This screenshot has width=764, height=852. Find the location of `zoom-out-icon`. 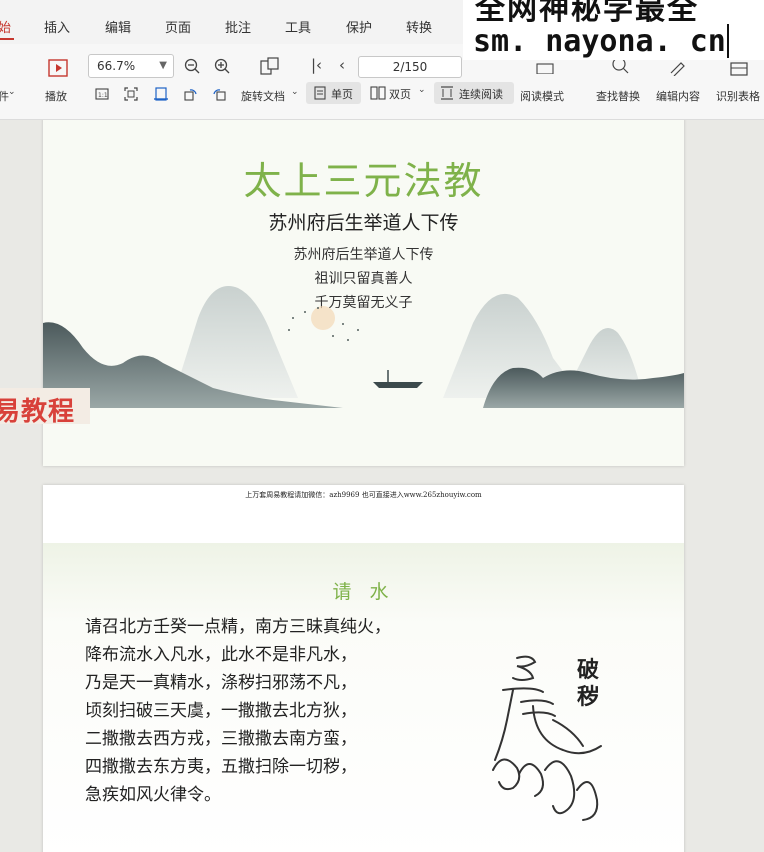

zoom-out-icon is located at coordinates (192, 66).